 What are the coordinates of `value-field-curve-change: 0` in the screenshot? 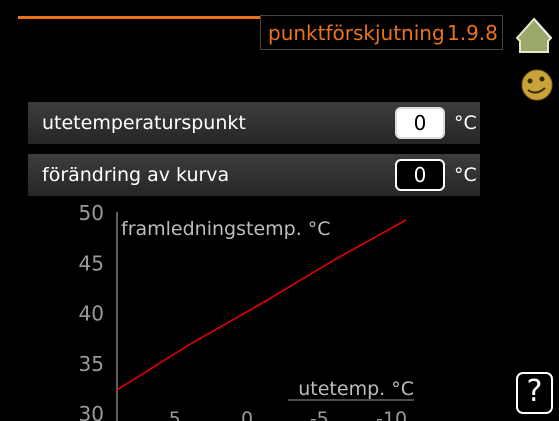 It's located at (420, 175).